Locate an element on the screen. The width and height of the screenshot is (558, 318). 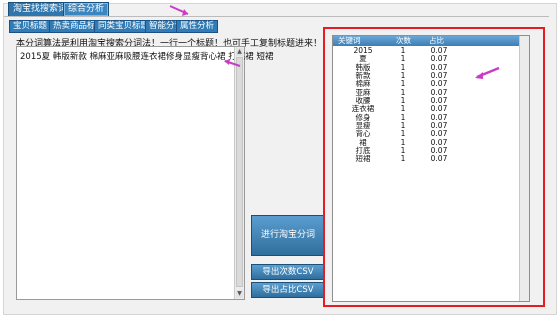
cell-count: 1 is located at coordinates (403, 159).